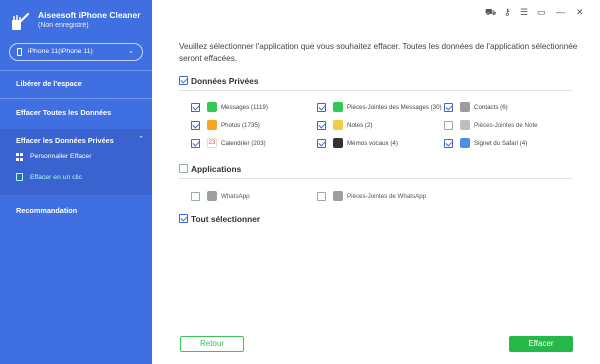 The image size is (600, 364). Describe the element at coordinates (19, 52) in the screenshot. I see `phone-icon` at that location.